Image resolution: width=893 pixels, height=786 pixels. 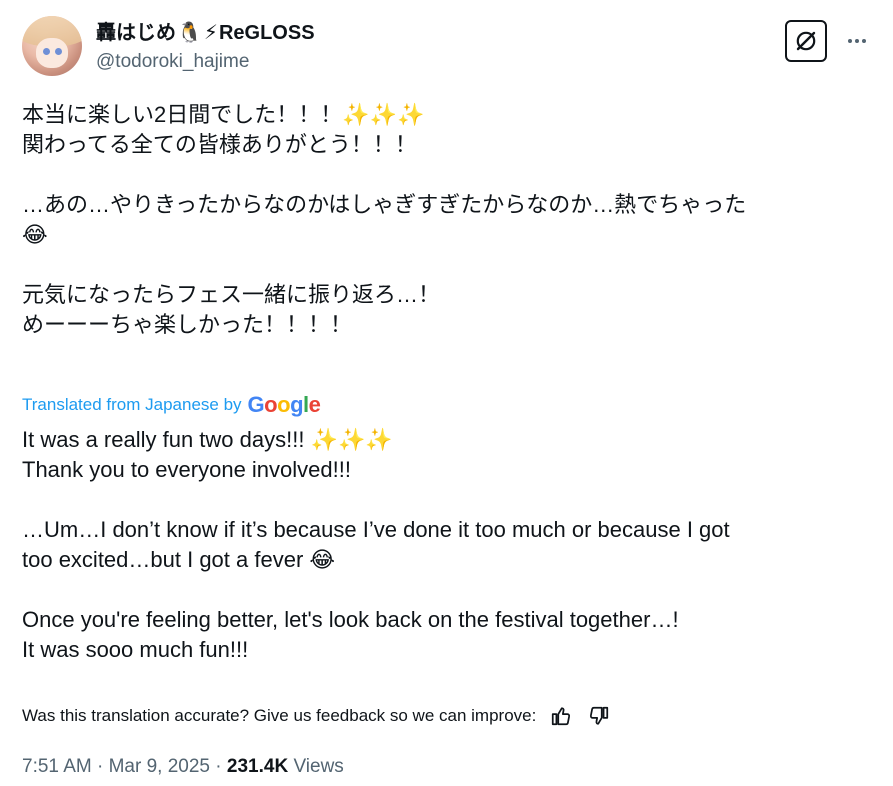 I want to click on tweet-line: 元気になったらフェス一緒に振り返ろ…！, so click(x=231, y=294).